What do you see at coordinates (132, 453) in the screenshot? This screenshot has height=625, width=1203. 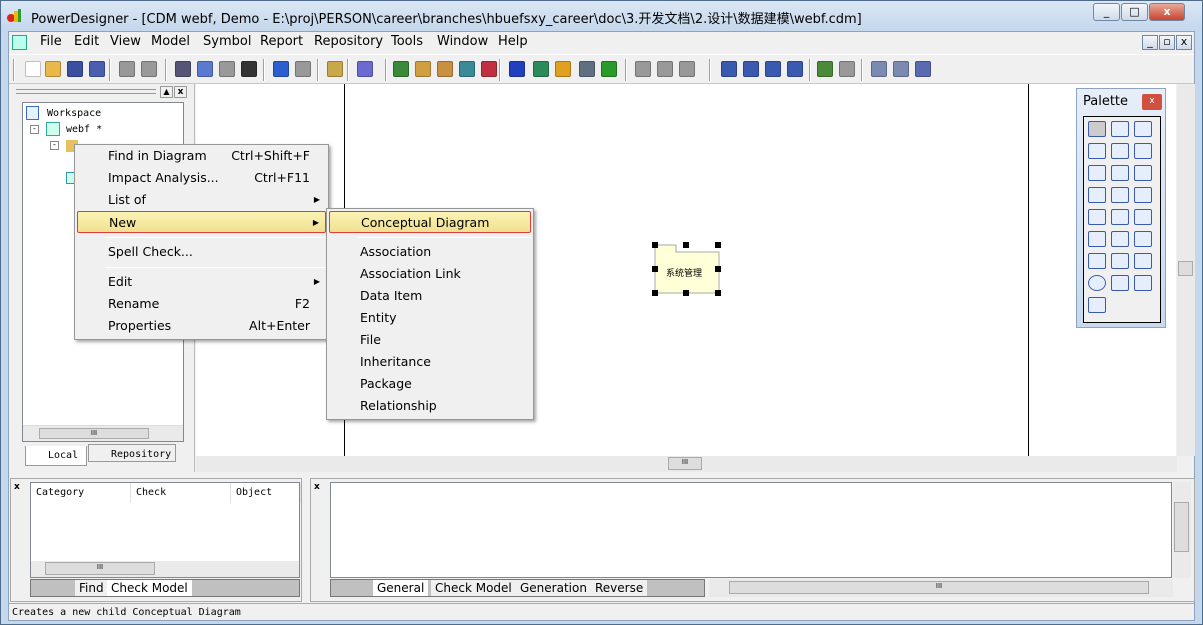 I see `tab-repository: Repository` at bounding box center [132, 453].